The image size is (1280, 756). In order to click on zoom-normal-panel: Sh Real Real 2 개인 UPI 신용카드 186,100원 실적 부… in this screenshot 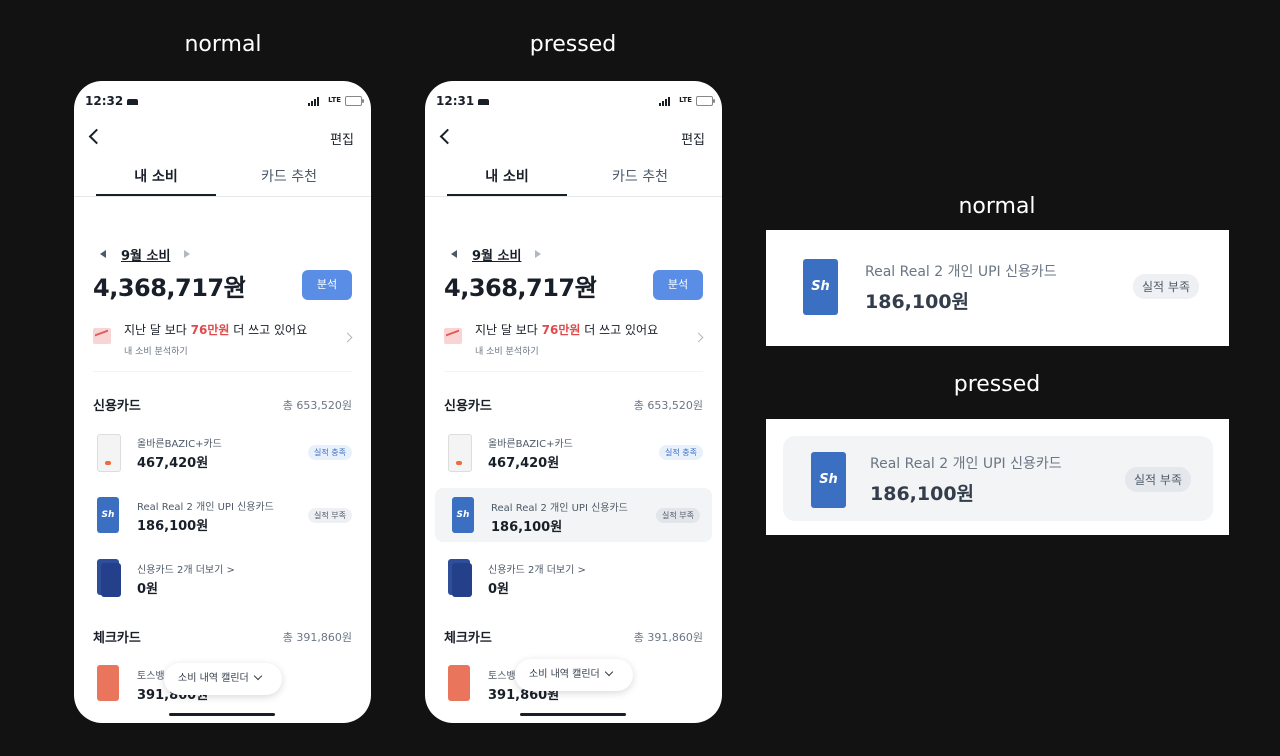, I will do `click(997, 288)`.